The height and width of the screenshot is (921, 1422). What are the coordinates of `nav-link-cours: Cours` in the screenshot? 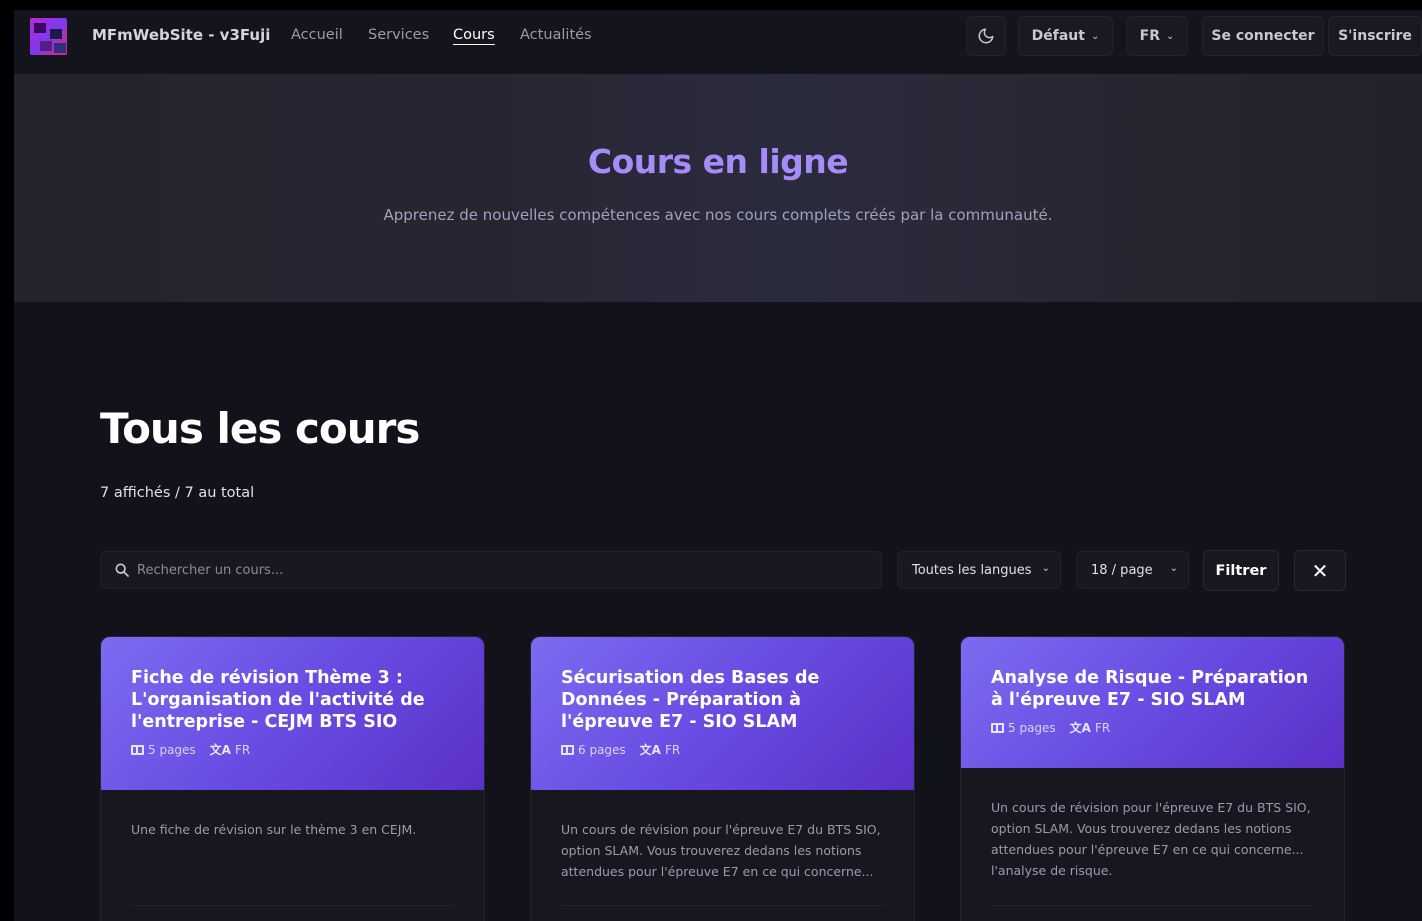 It's located at (474, 35).